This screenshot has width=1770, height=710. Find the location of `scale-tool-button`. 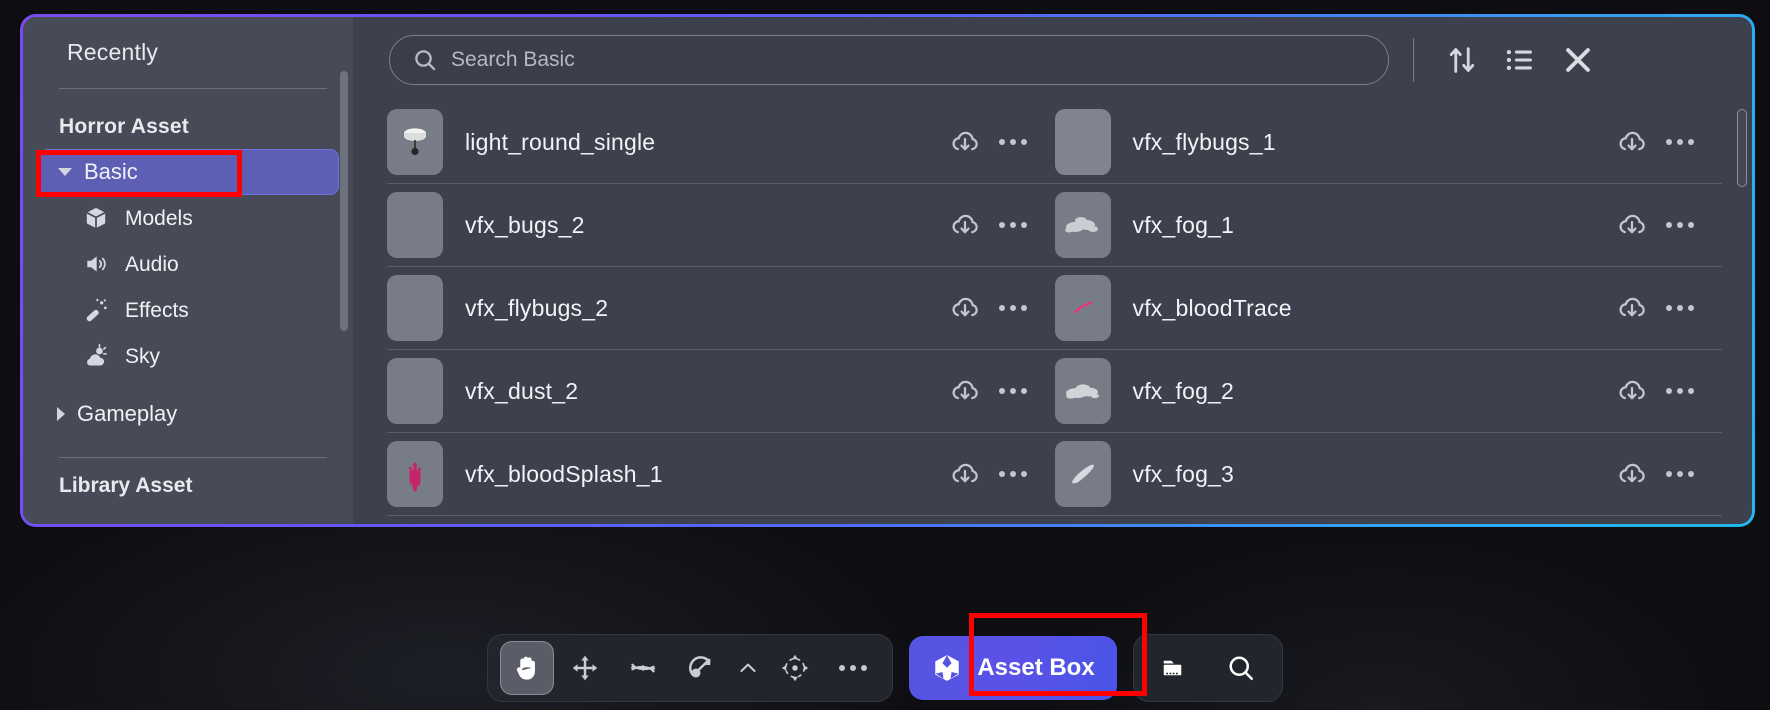

scale-tool-button is located at coordinates (701, 668).